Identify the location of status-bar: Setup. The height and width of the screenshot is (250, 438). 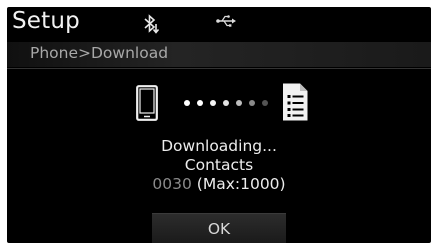
(219, 24).